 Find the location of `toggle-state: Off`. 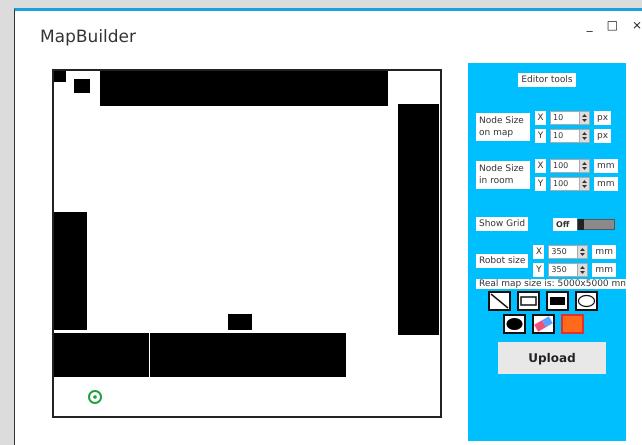

toggle-state: Off is located at coordinates (565, 224).